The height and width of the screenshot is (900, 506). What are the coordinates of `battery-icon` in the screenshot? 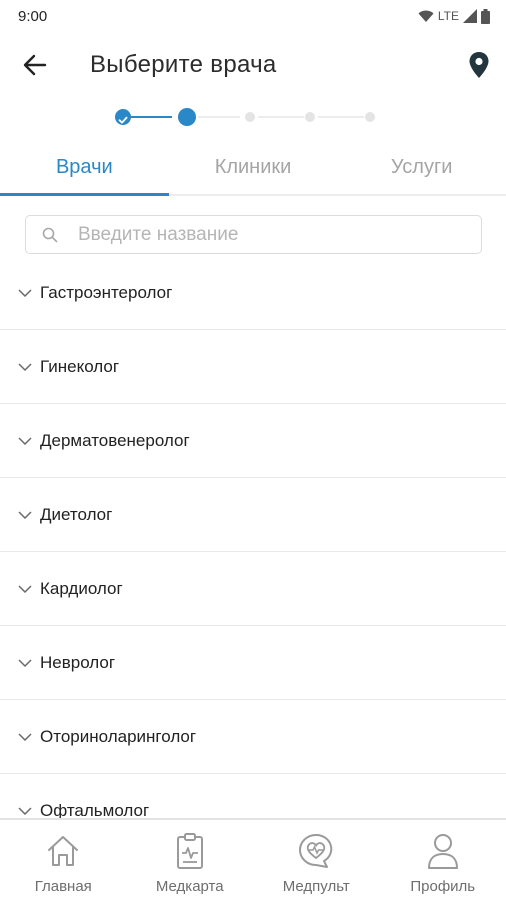 It's located at (485, 16).